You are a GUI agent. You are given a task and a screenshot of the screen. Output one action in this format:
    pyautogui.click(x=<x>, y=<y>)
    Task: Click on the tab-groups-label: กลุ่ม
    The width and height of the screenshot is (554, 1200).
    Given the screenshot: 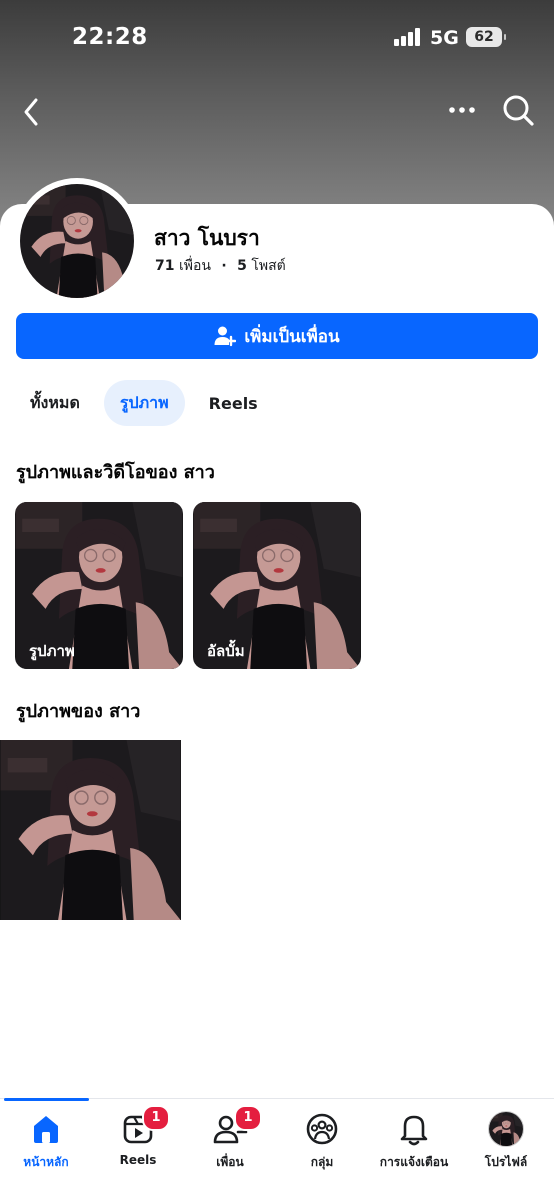 What is the action you would take?
    pyautogui.click(x=322, y=1162)
    